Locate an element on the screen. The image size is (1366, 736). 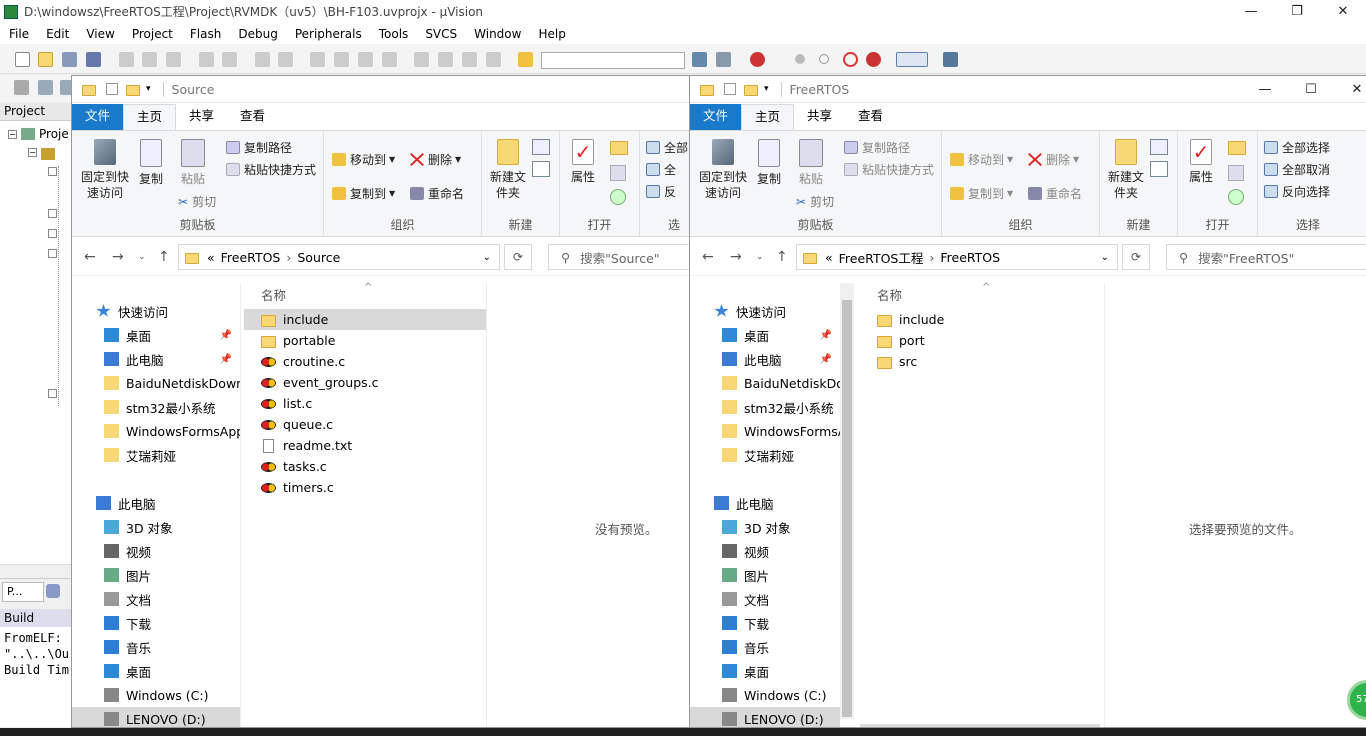
menu-edit: Edit is located at coordinates (57, 34).